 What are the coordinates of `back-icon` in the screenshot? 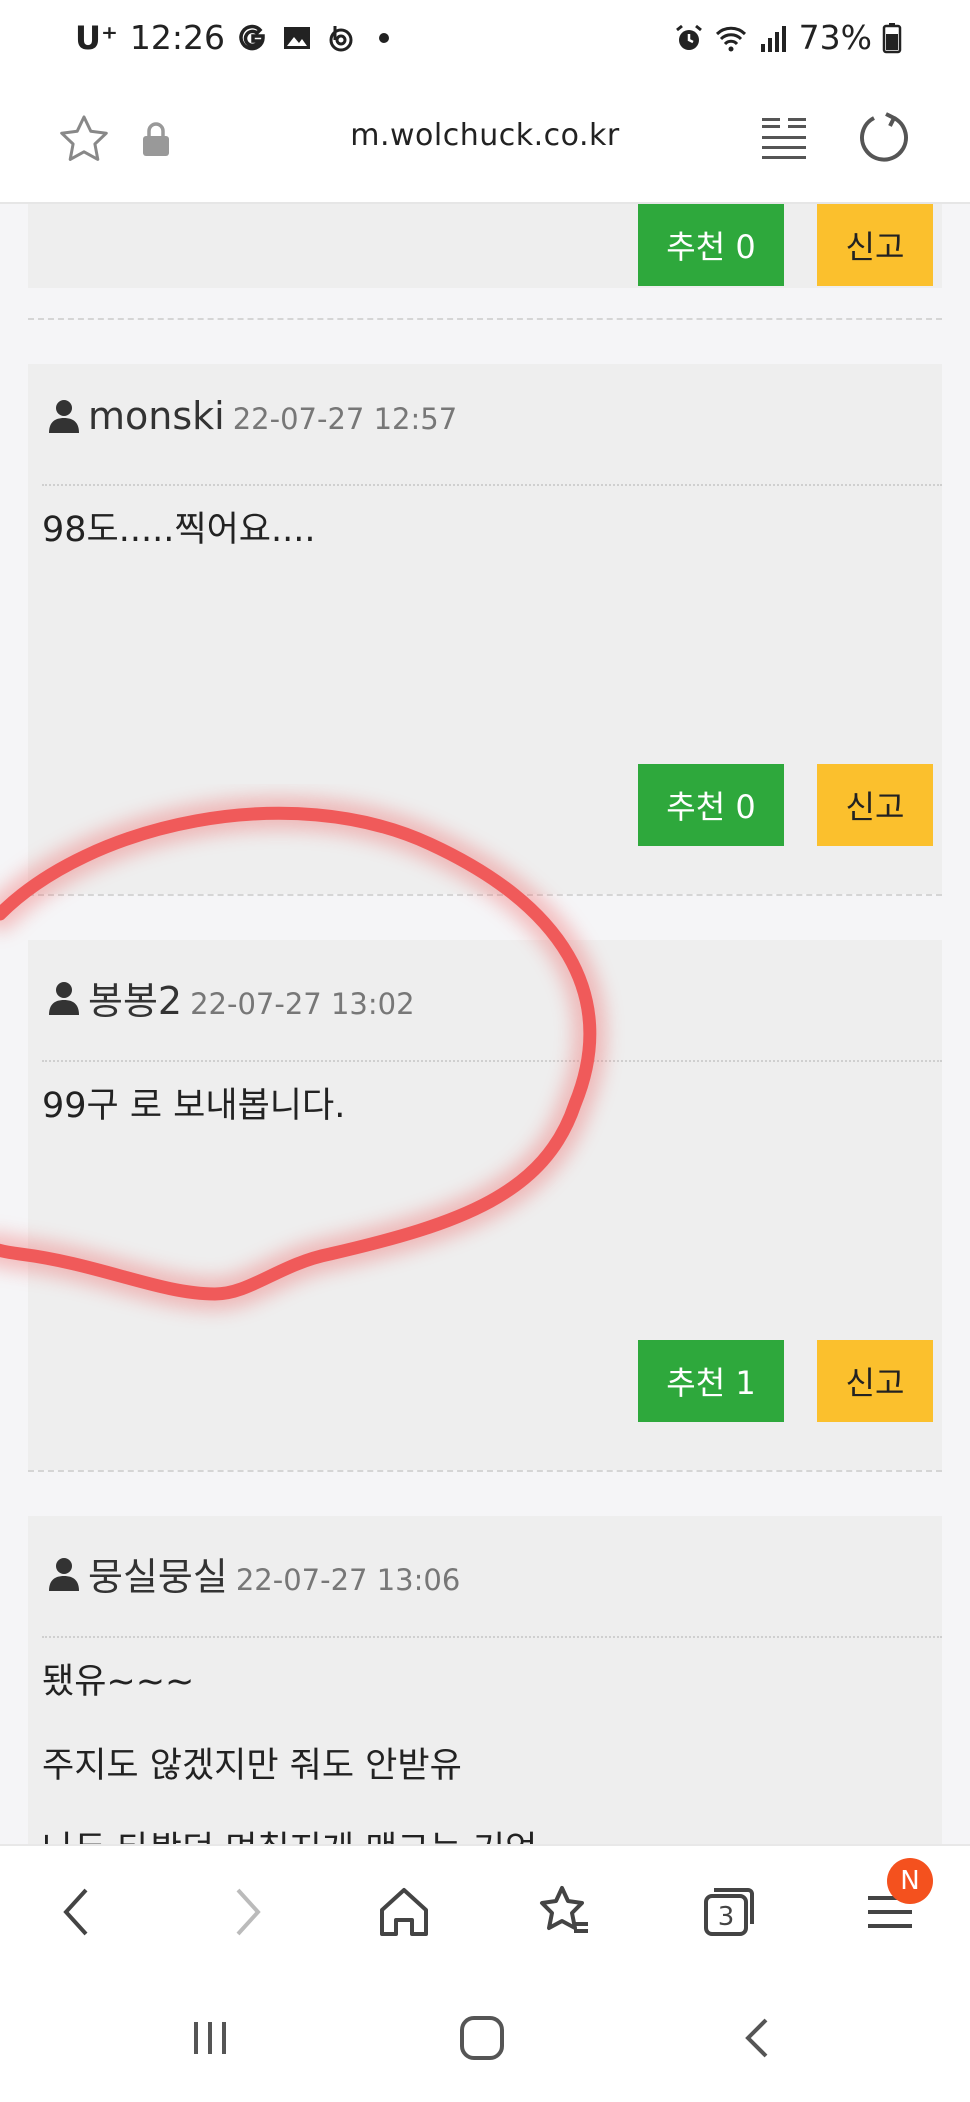 It's located at (80, 1912).